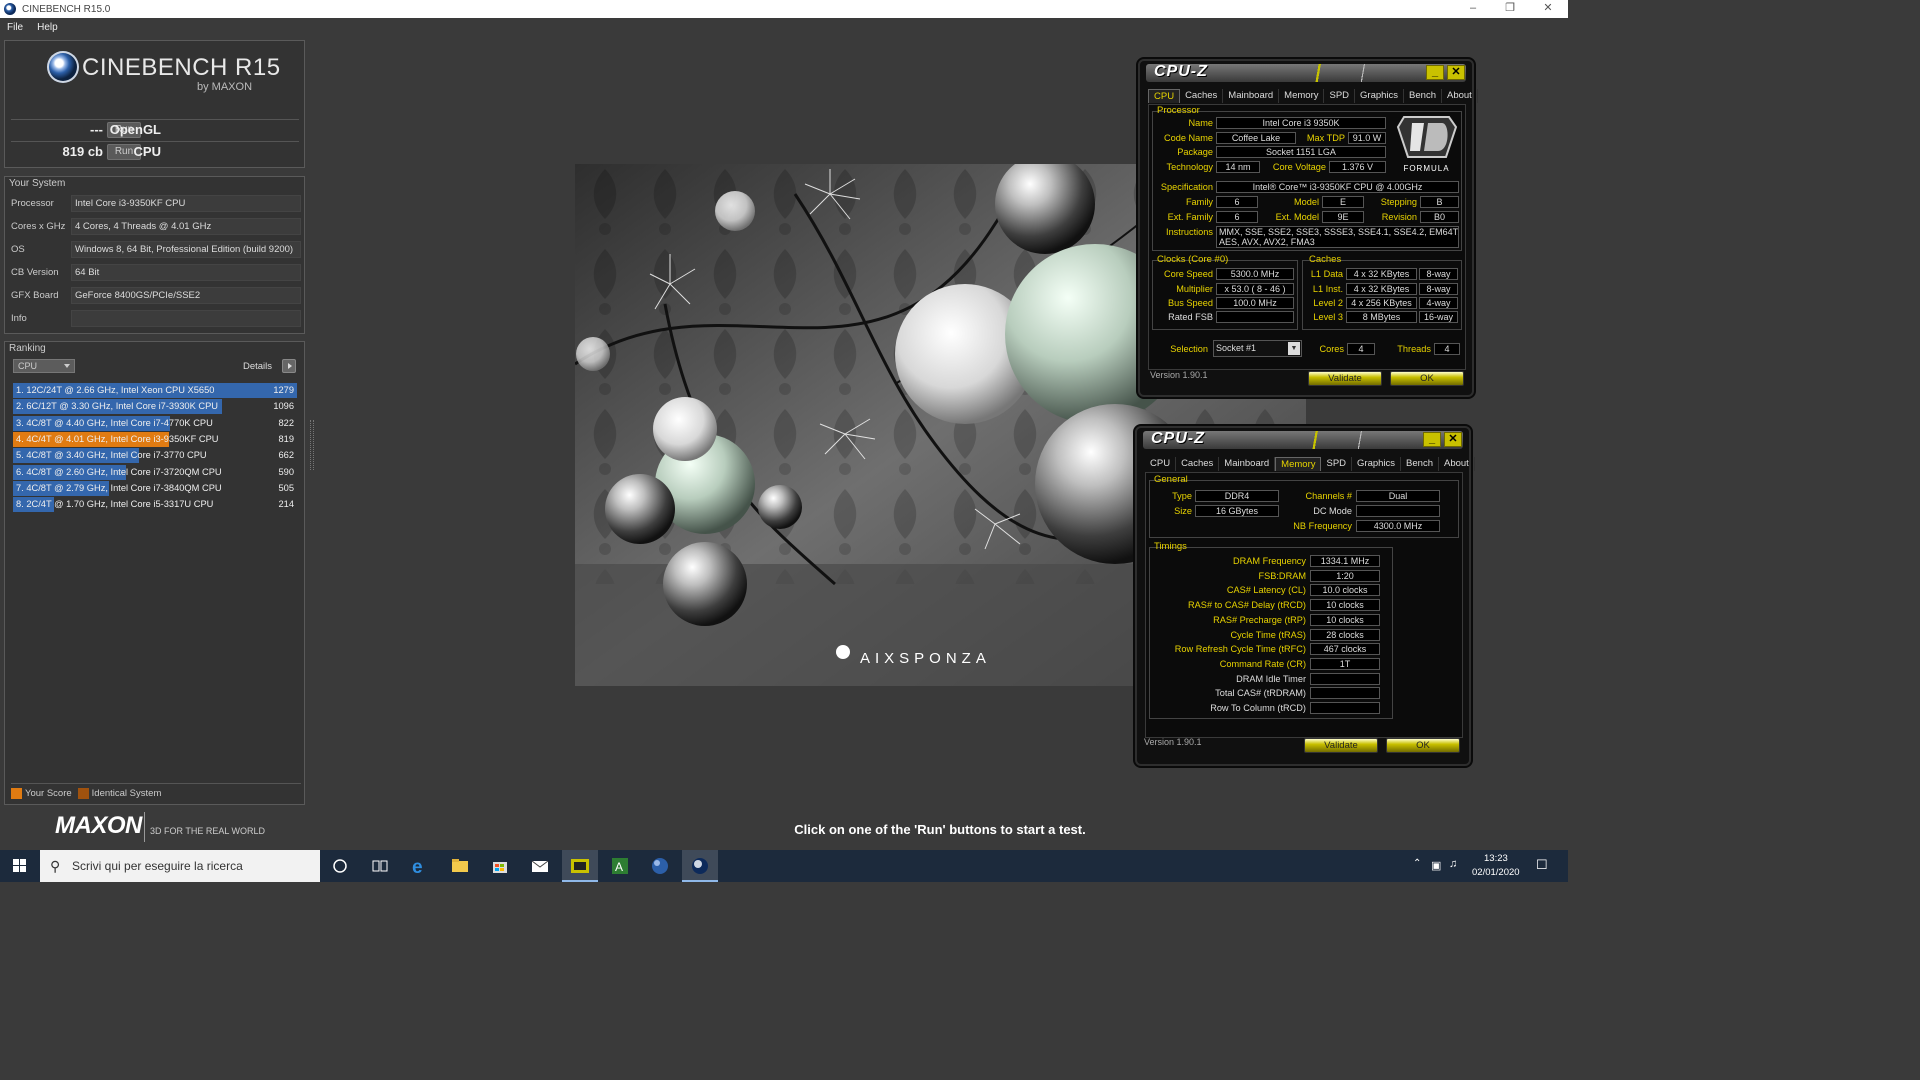 Image resolution: width=1920 pixels, height=1080 pixels. What do you see at coordinates (1496, 858) in the screenshot?
I see `clock-time: 13:23` at bounding box center [1496, 858].